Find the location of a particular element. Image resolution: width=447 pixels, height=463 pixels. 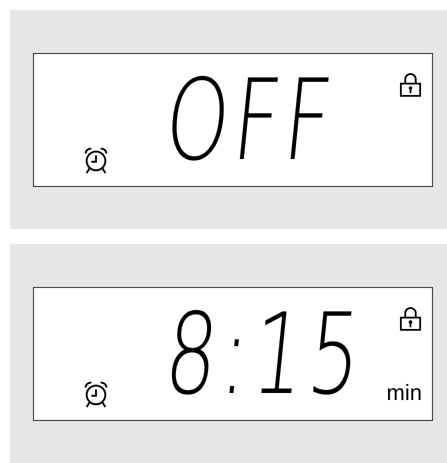

display-reading: OFF is located at coordinates (251, 121).